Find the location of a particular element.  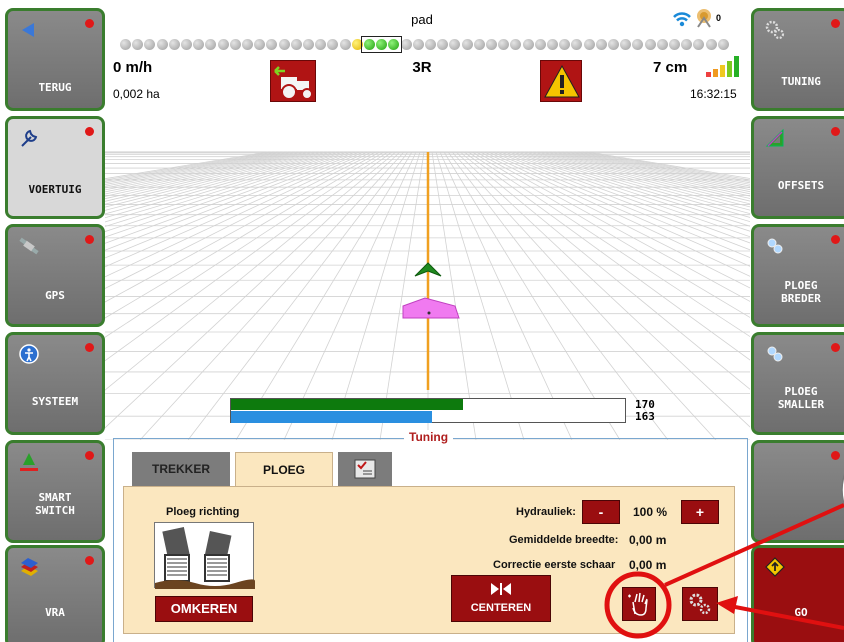

annotation-arrowhead is located at coordinates (727, 605).